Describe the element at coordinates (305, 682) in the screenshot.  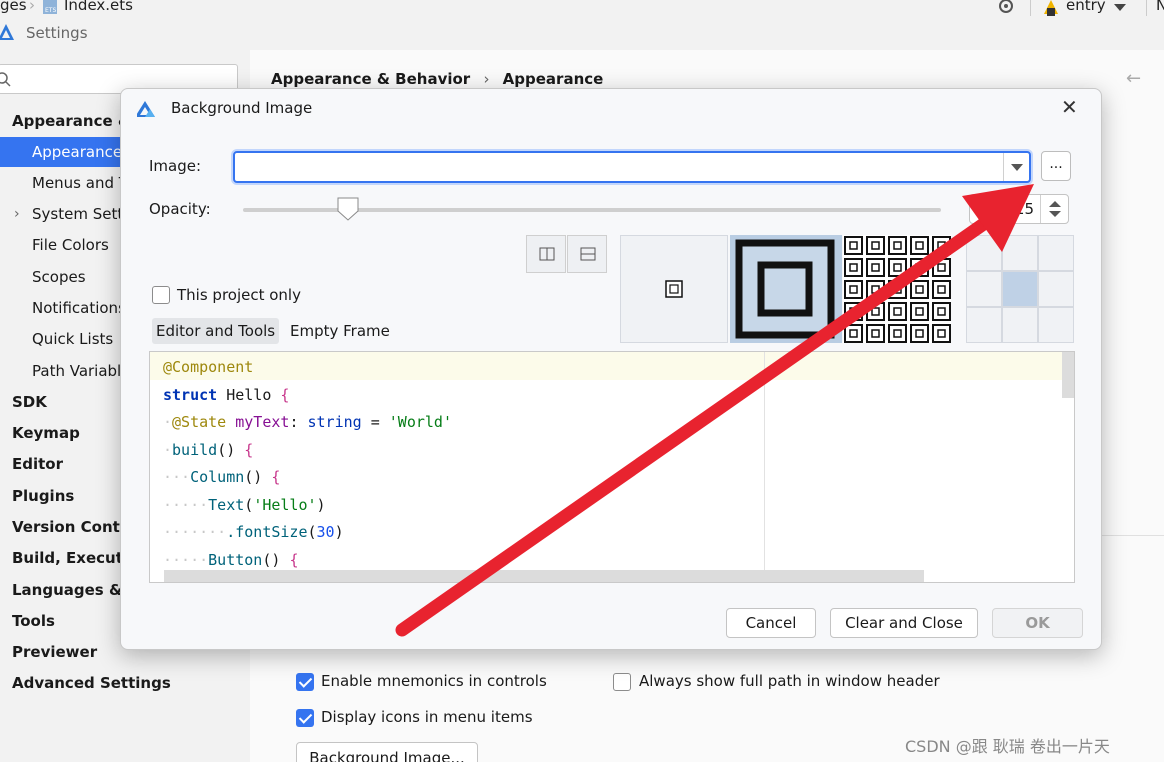
I see `mnemonics-checkbox` at that location.